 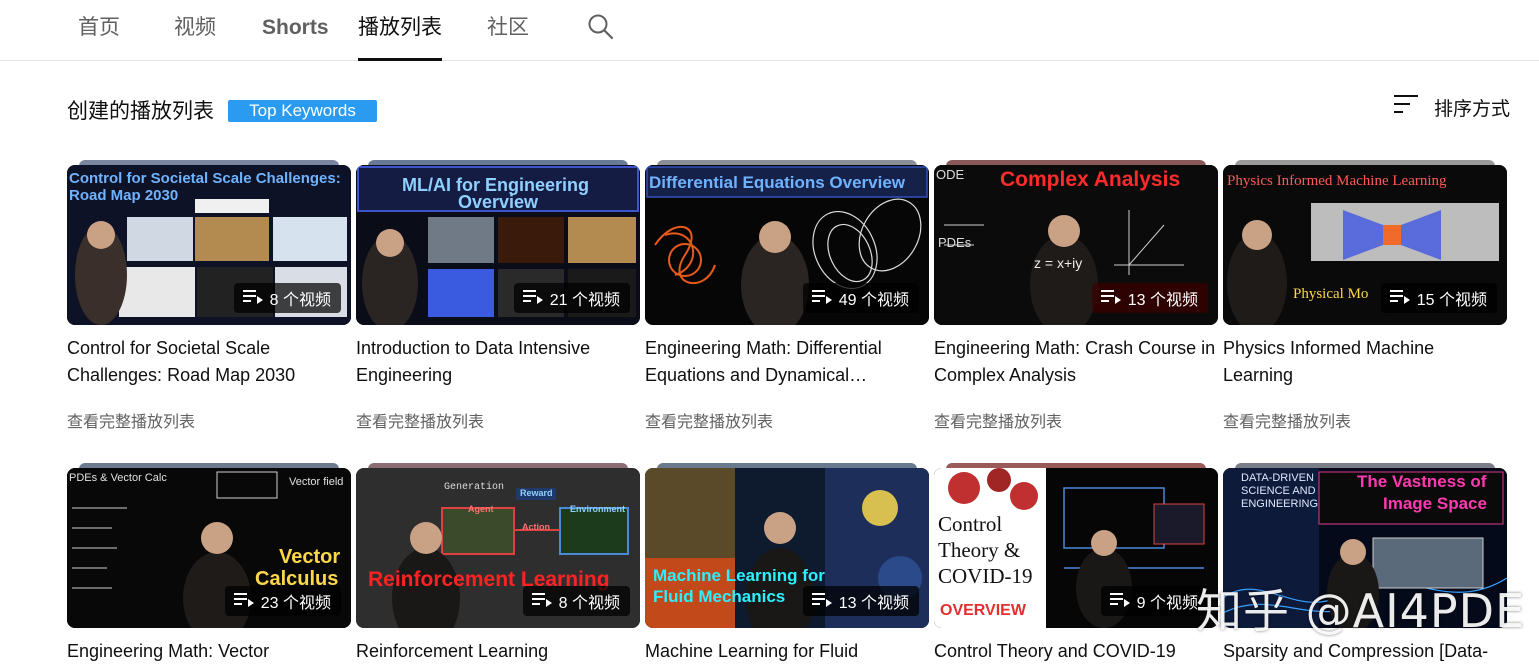 What do you see at coordinates (1435, 503) in the screenshot?
I see `thumbnail-subtitle: Image Space` at bounding box center [1435, 503].